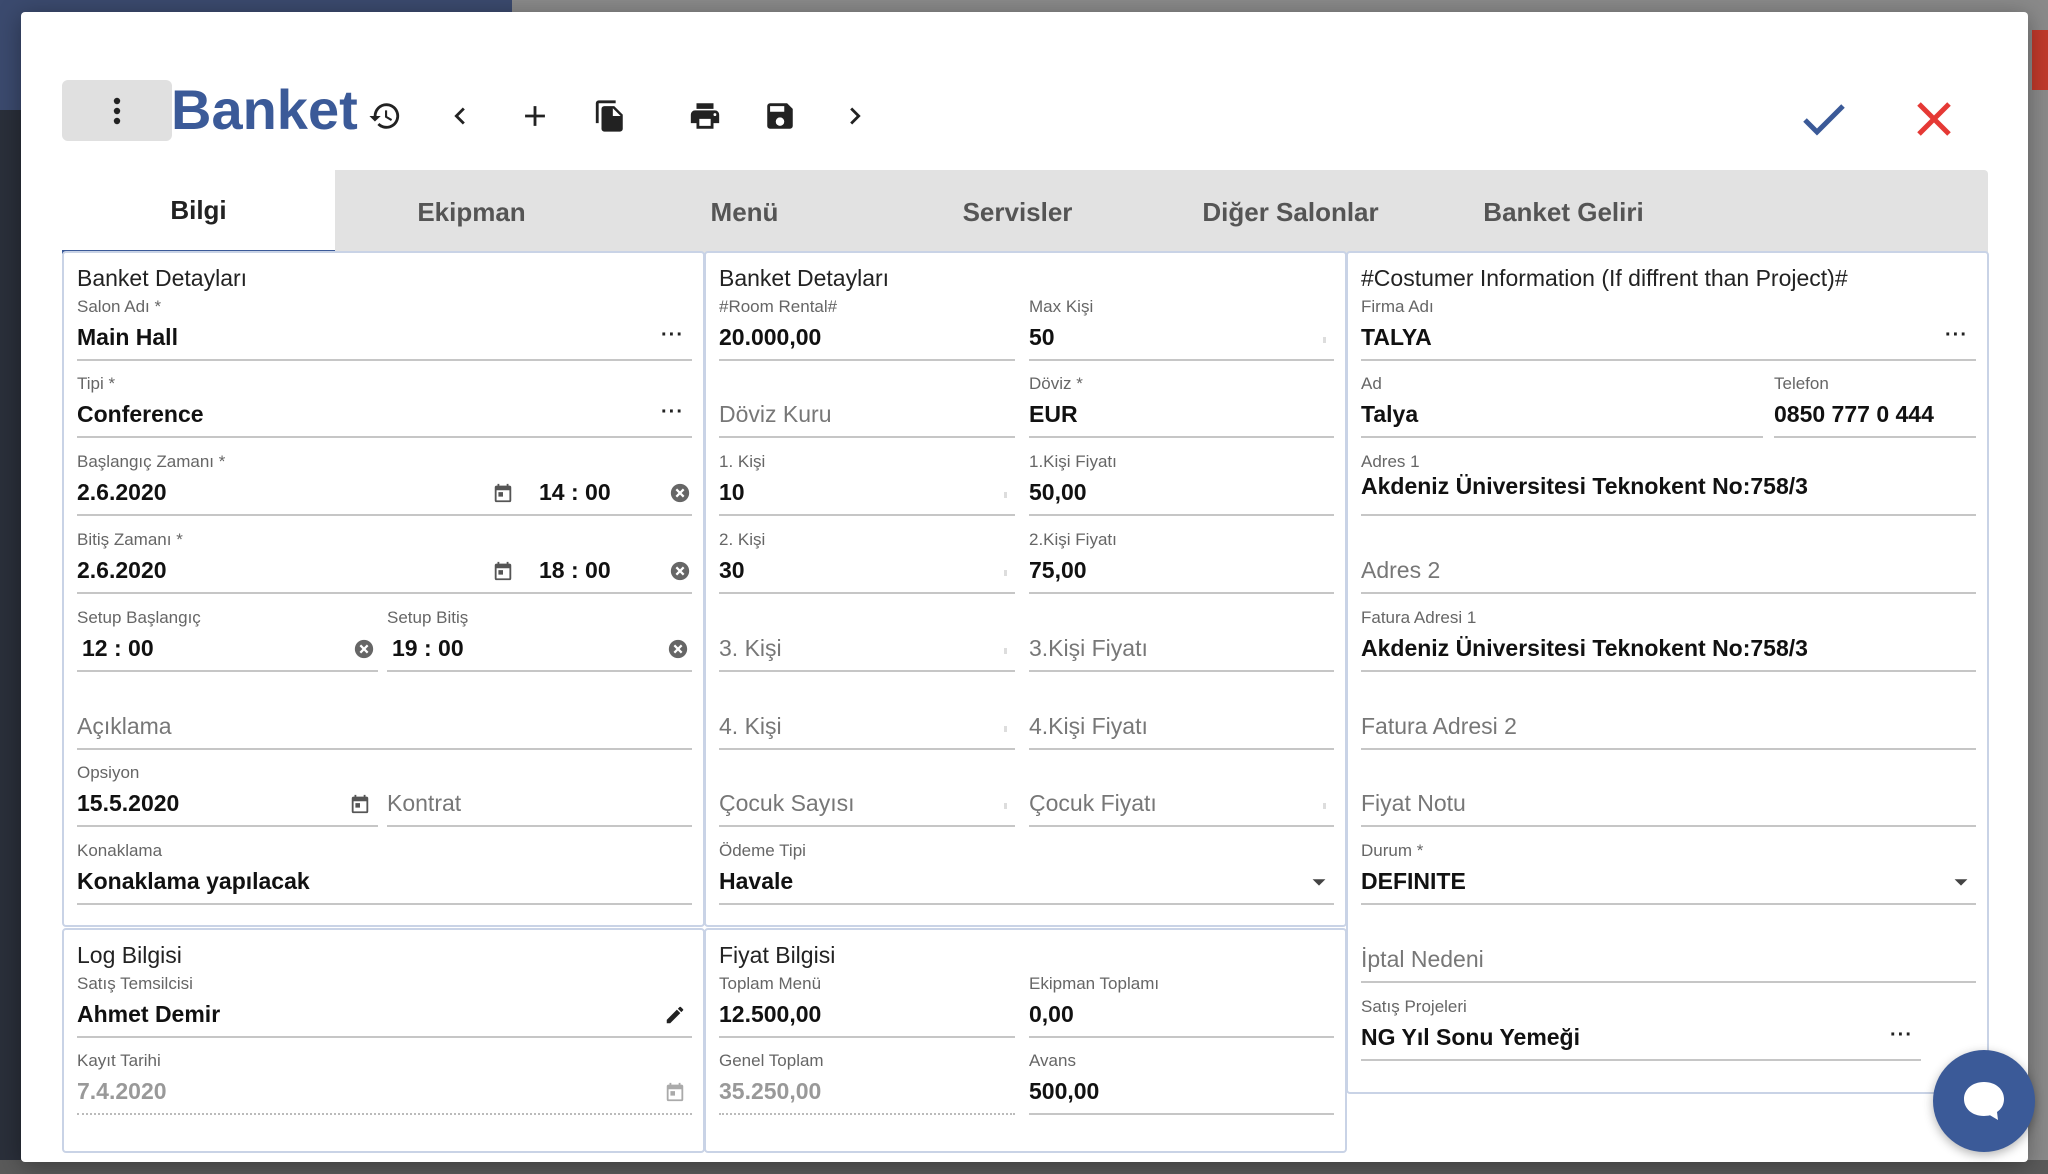 The height and width of the screenshot is (1174, 2048). I want to click on baslangic-label: Başlangıç Zamanı *, so click(151, 461).